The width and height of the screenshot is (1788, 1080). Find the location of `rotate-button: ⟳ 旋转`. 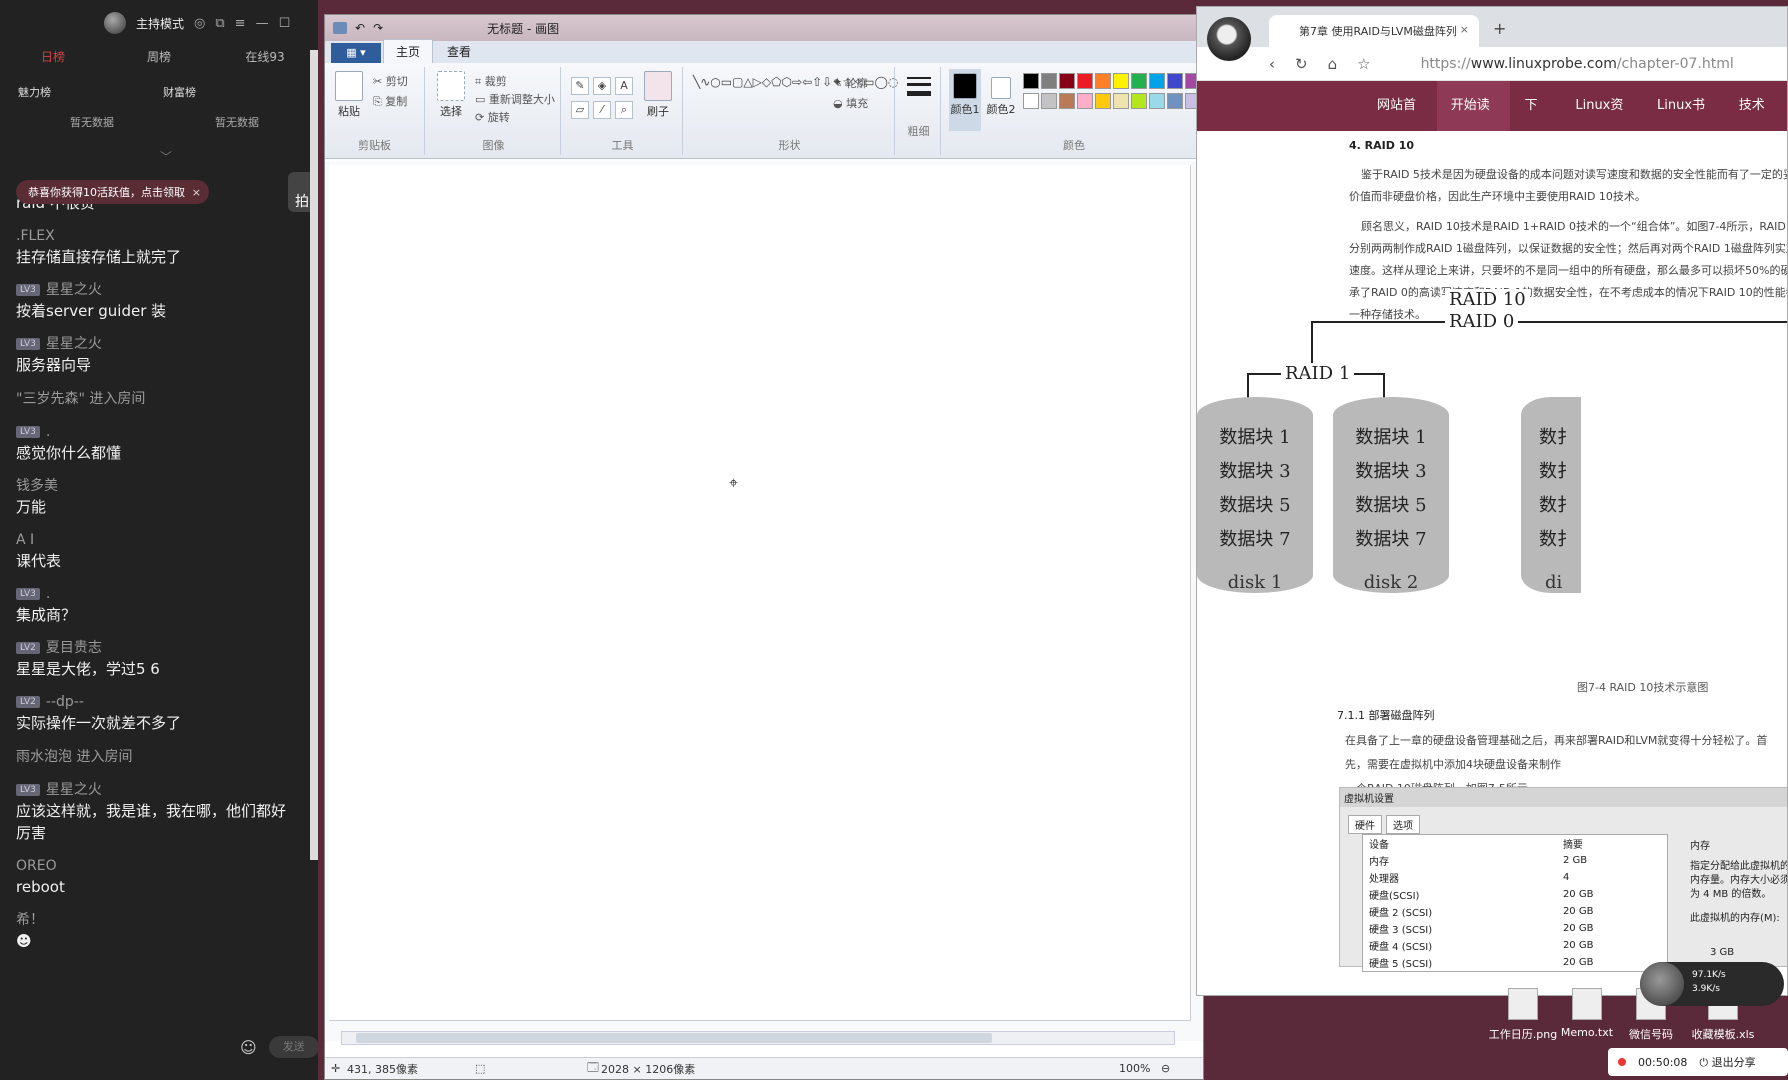

rotate-button: ⟳ 旋转 is located at coordinates (492, 117).